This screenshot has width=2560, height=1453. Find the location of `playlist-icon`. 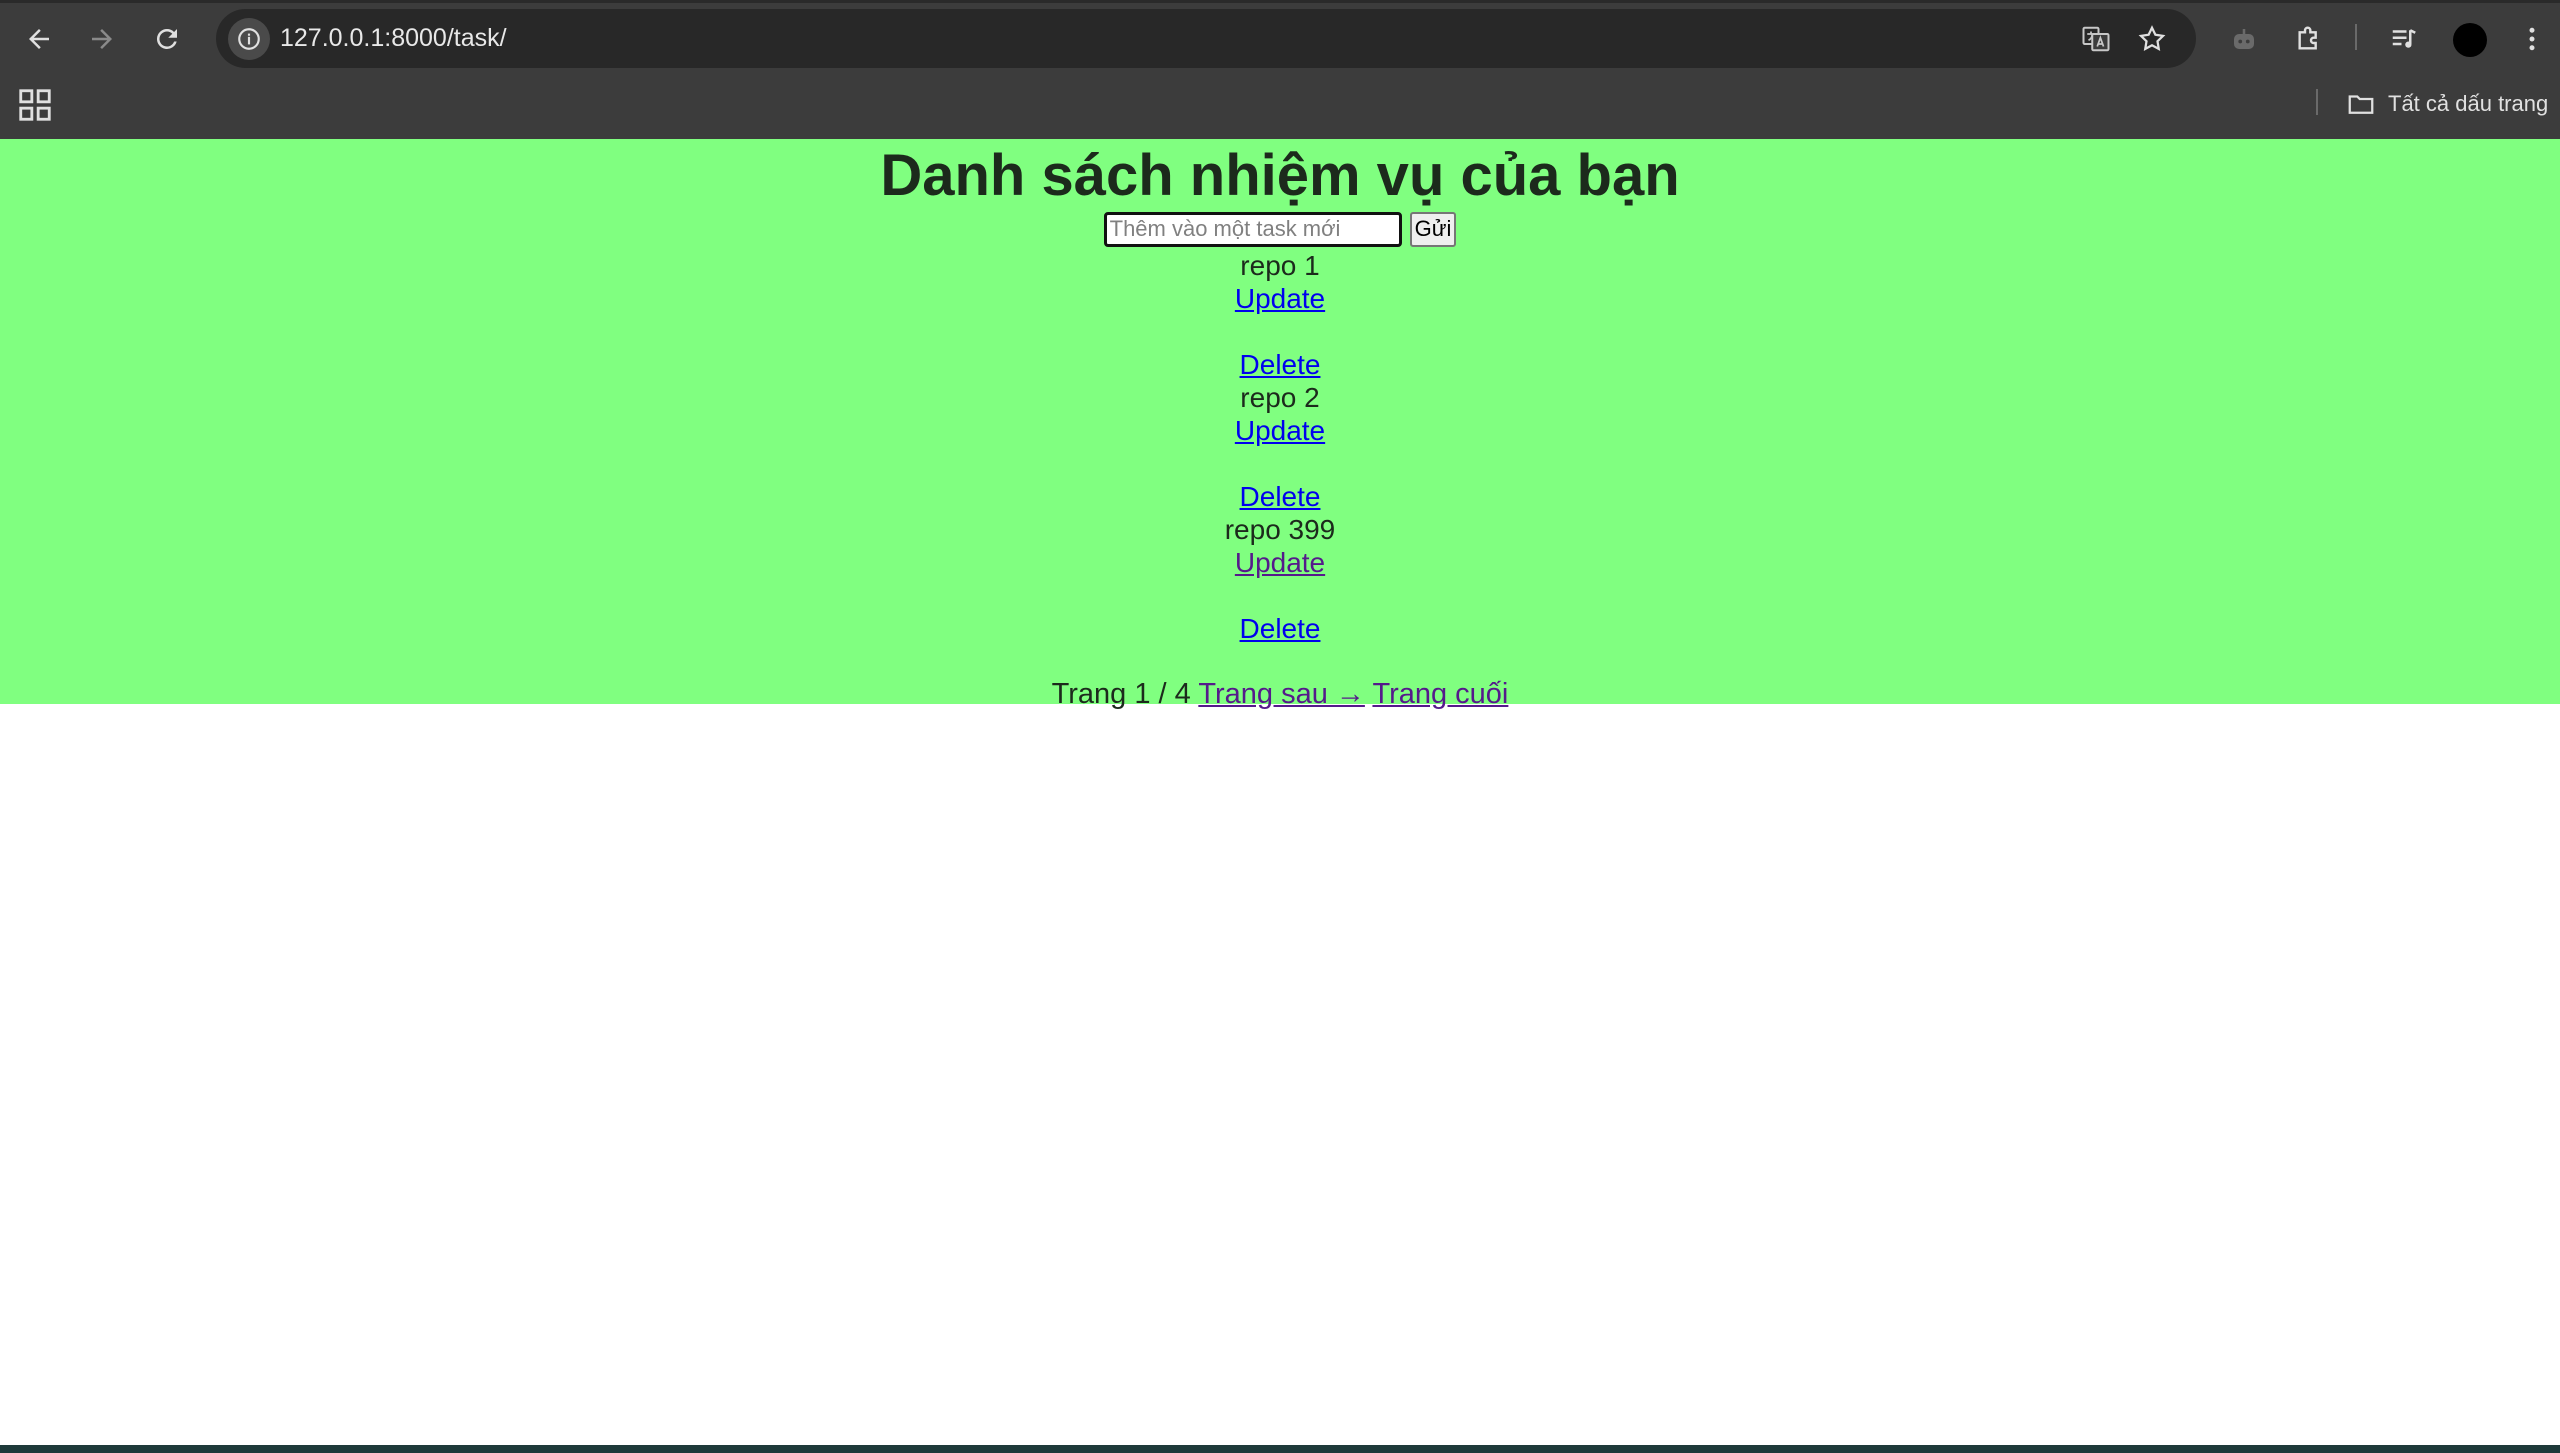

playlist-icon is located at coordinates (2404, 38).